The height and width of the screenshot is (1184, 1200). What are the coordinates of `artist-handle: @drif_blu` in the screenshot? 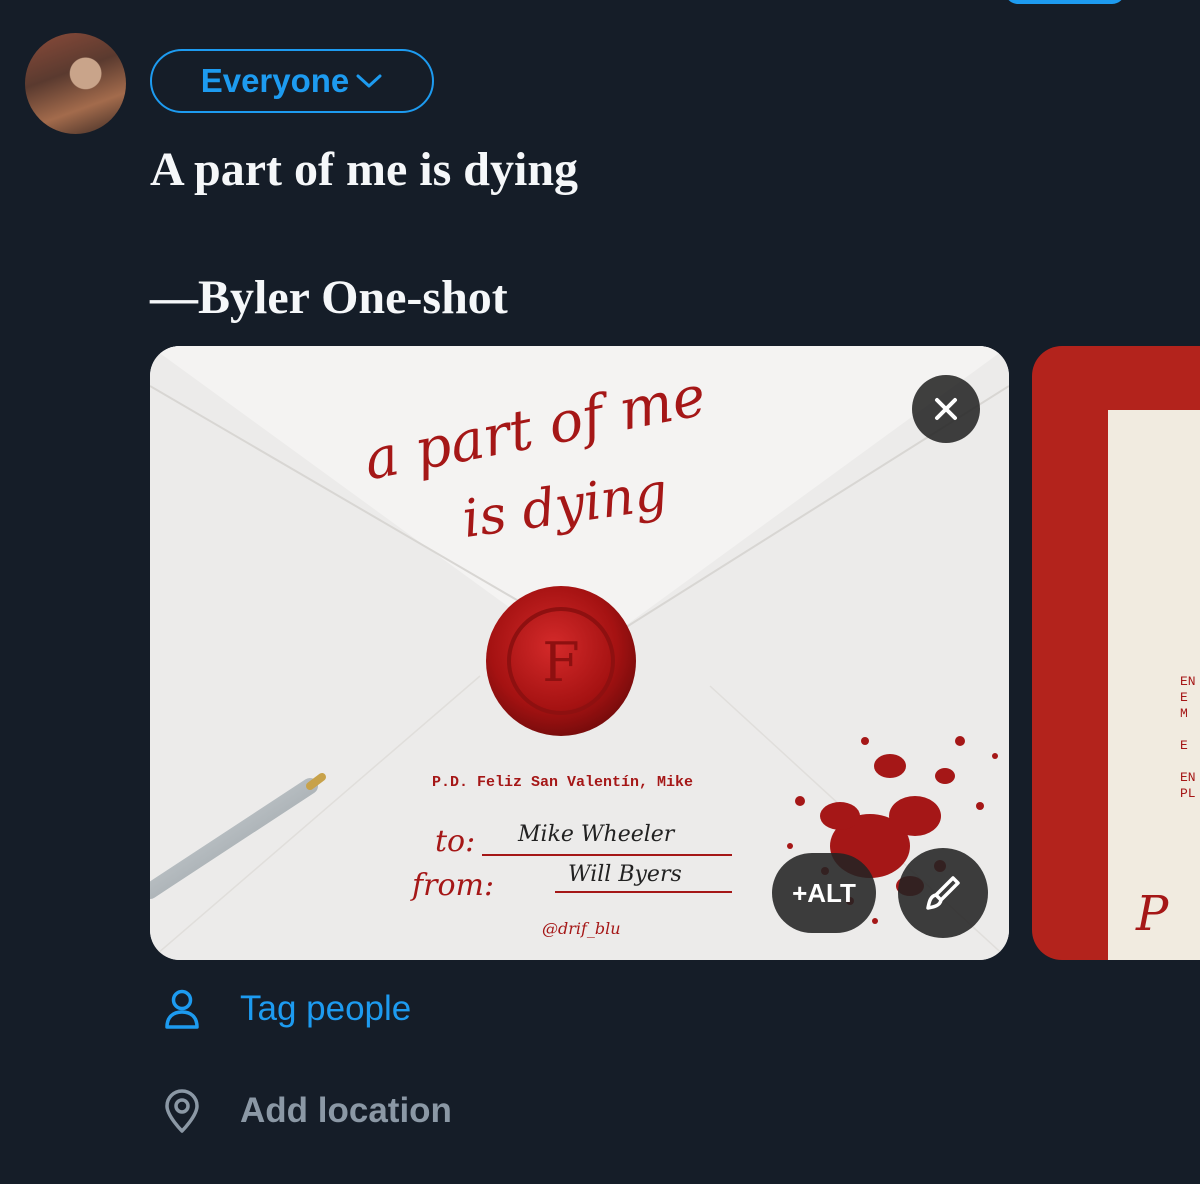 It's located at (581, 928).